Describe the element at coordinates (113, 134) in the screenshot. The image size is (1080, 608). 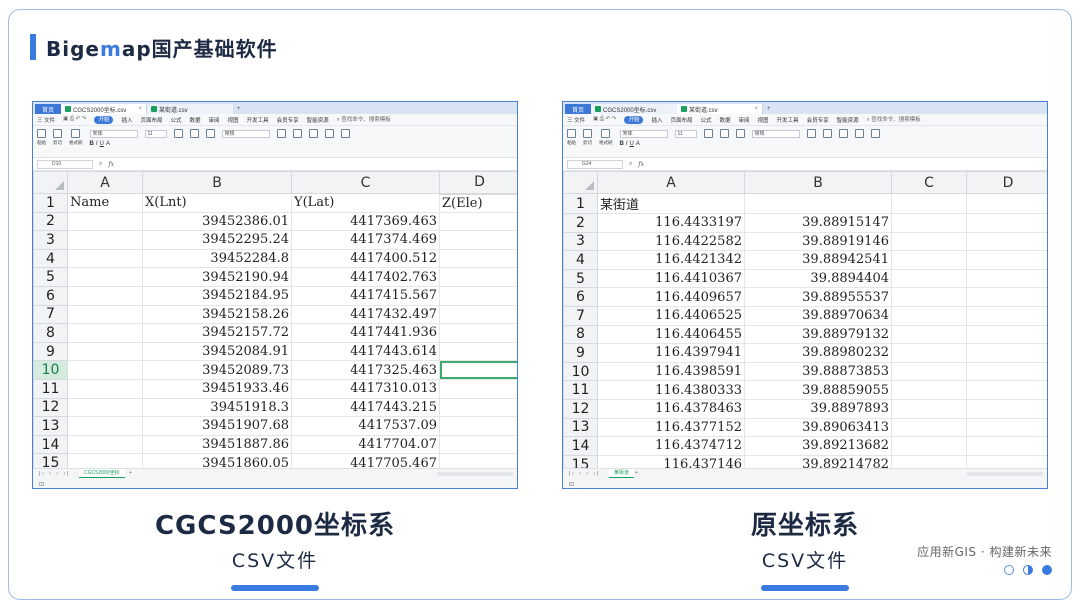
I see `font-name-select: 宋体` at that location.